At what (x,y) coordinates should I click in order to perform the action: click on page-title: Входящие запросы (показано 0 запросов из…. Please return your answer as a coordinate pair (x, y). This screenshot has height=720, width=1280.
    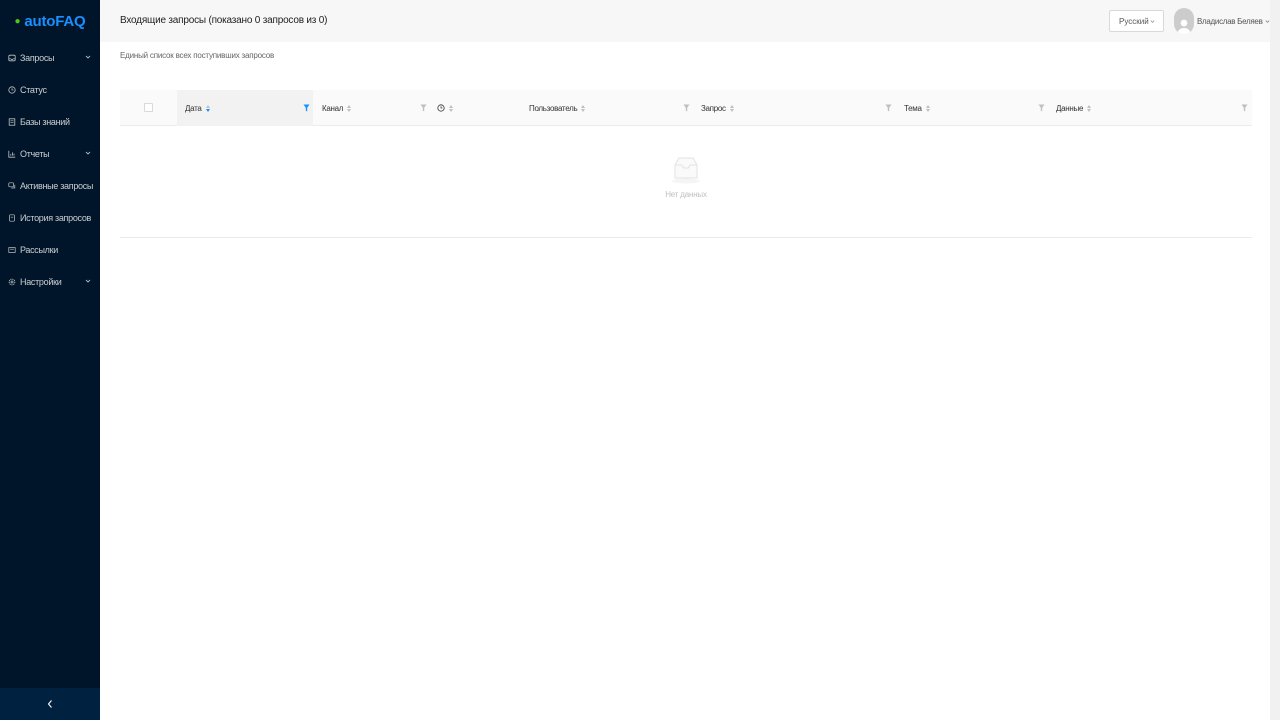
    Looking at the image, I should click on (224, 20).